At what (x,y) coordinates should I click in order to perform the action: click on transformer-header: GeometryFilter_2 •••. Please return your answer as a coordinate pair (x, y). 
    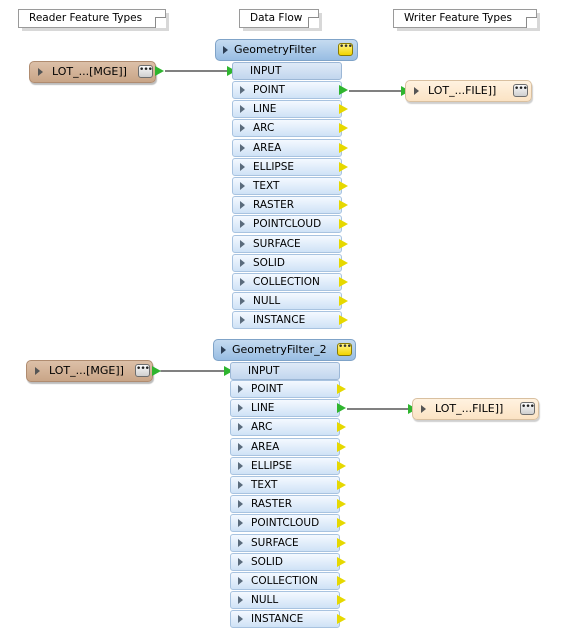
    Looking at the image, I should click on (284, 350).